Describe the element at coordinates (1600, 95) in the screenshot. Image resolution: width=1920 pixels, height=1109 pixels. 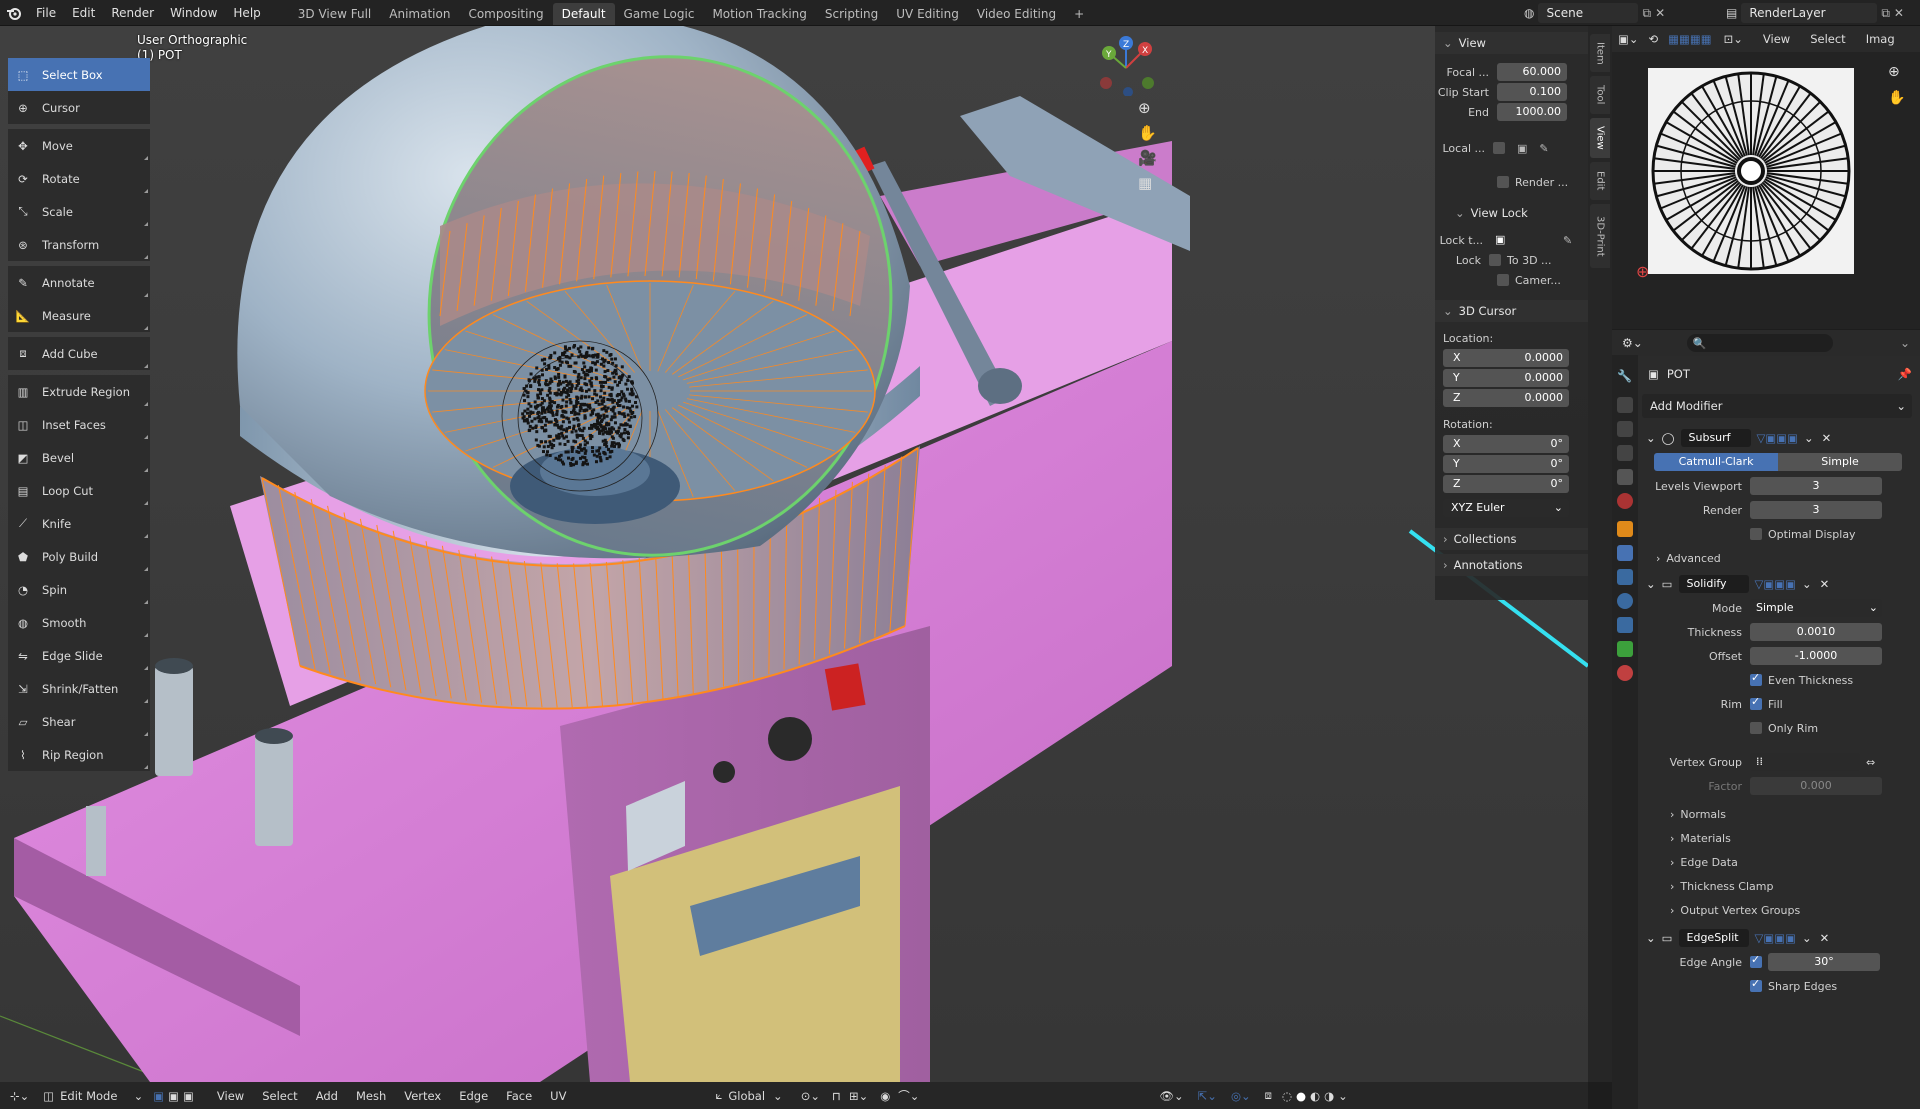
I see `tab-tool: Tool` at that location.